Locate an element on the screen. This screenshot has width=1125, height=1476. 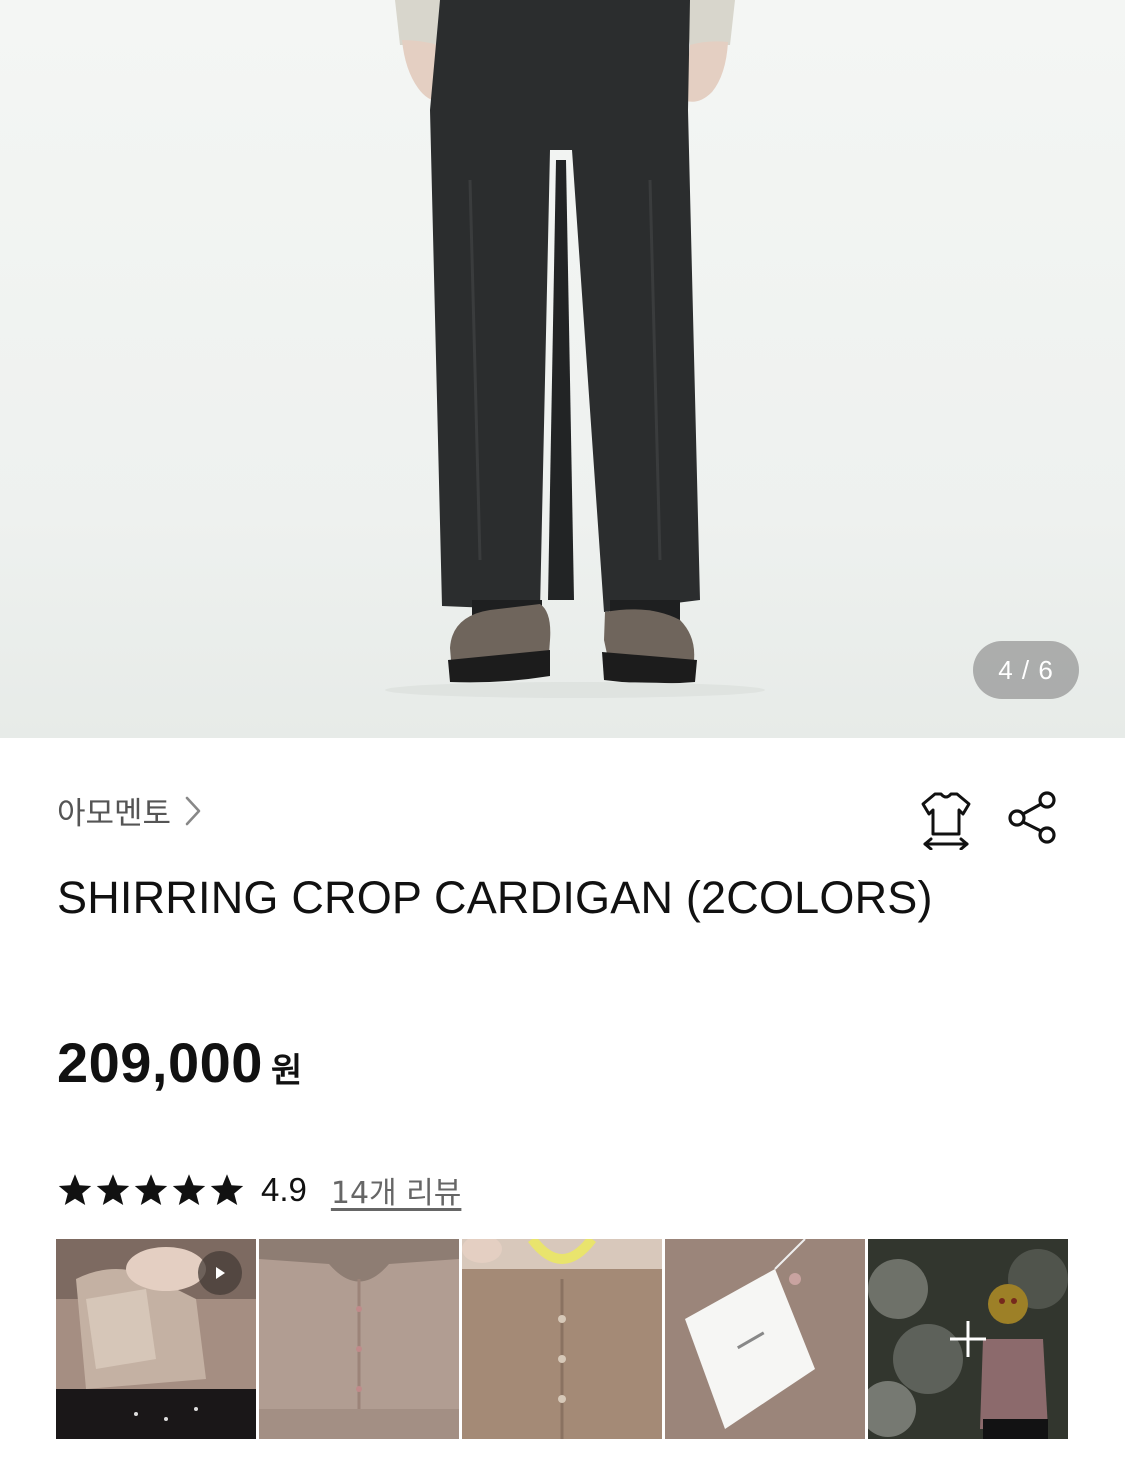
share-icon is located at coordinates (1032, 817).